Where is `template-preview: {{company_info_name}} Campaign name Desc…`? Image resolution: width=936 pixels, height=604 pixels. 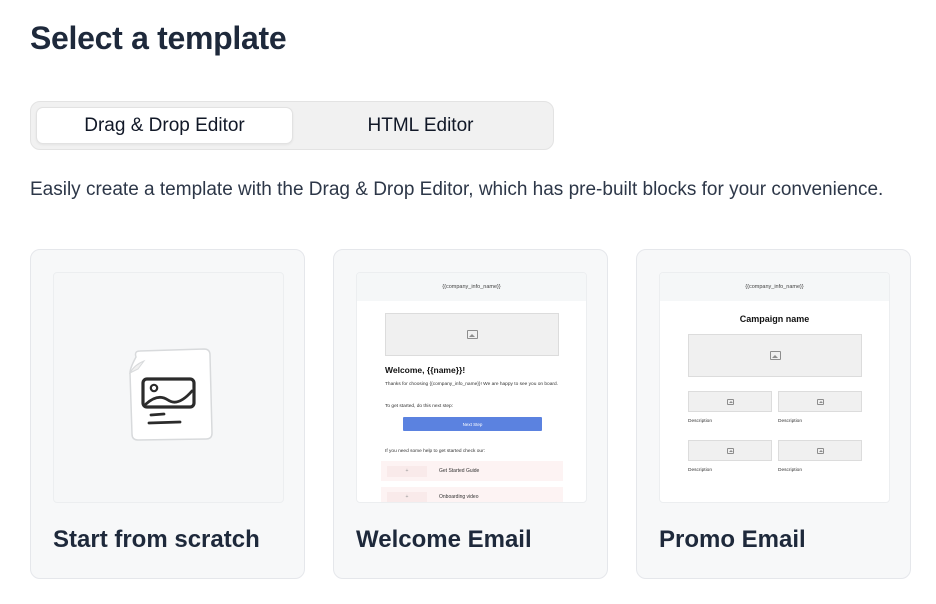 template-preview: {{company_info_name}} Campaign name Desc… is located at coordinates (774, 387).